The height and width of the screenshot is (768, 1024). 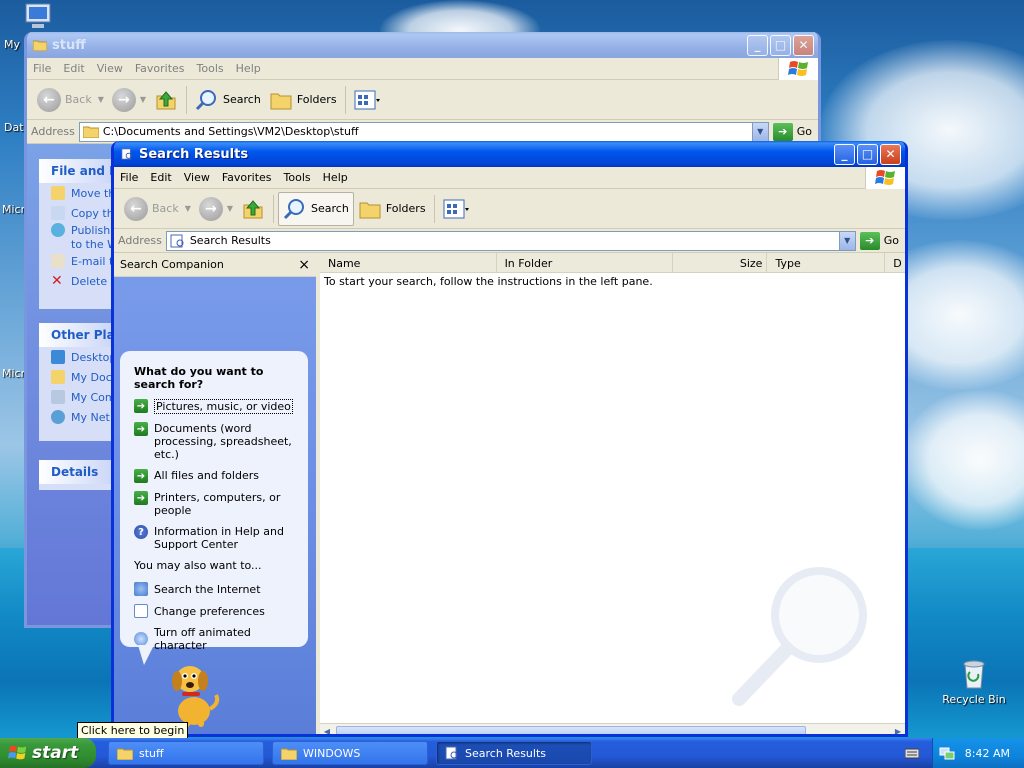 I want to click on file-tasks-header: File and Fo, so click(x=79, y=171).